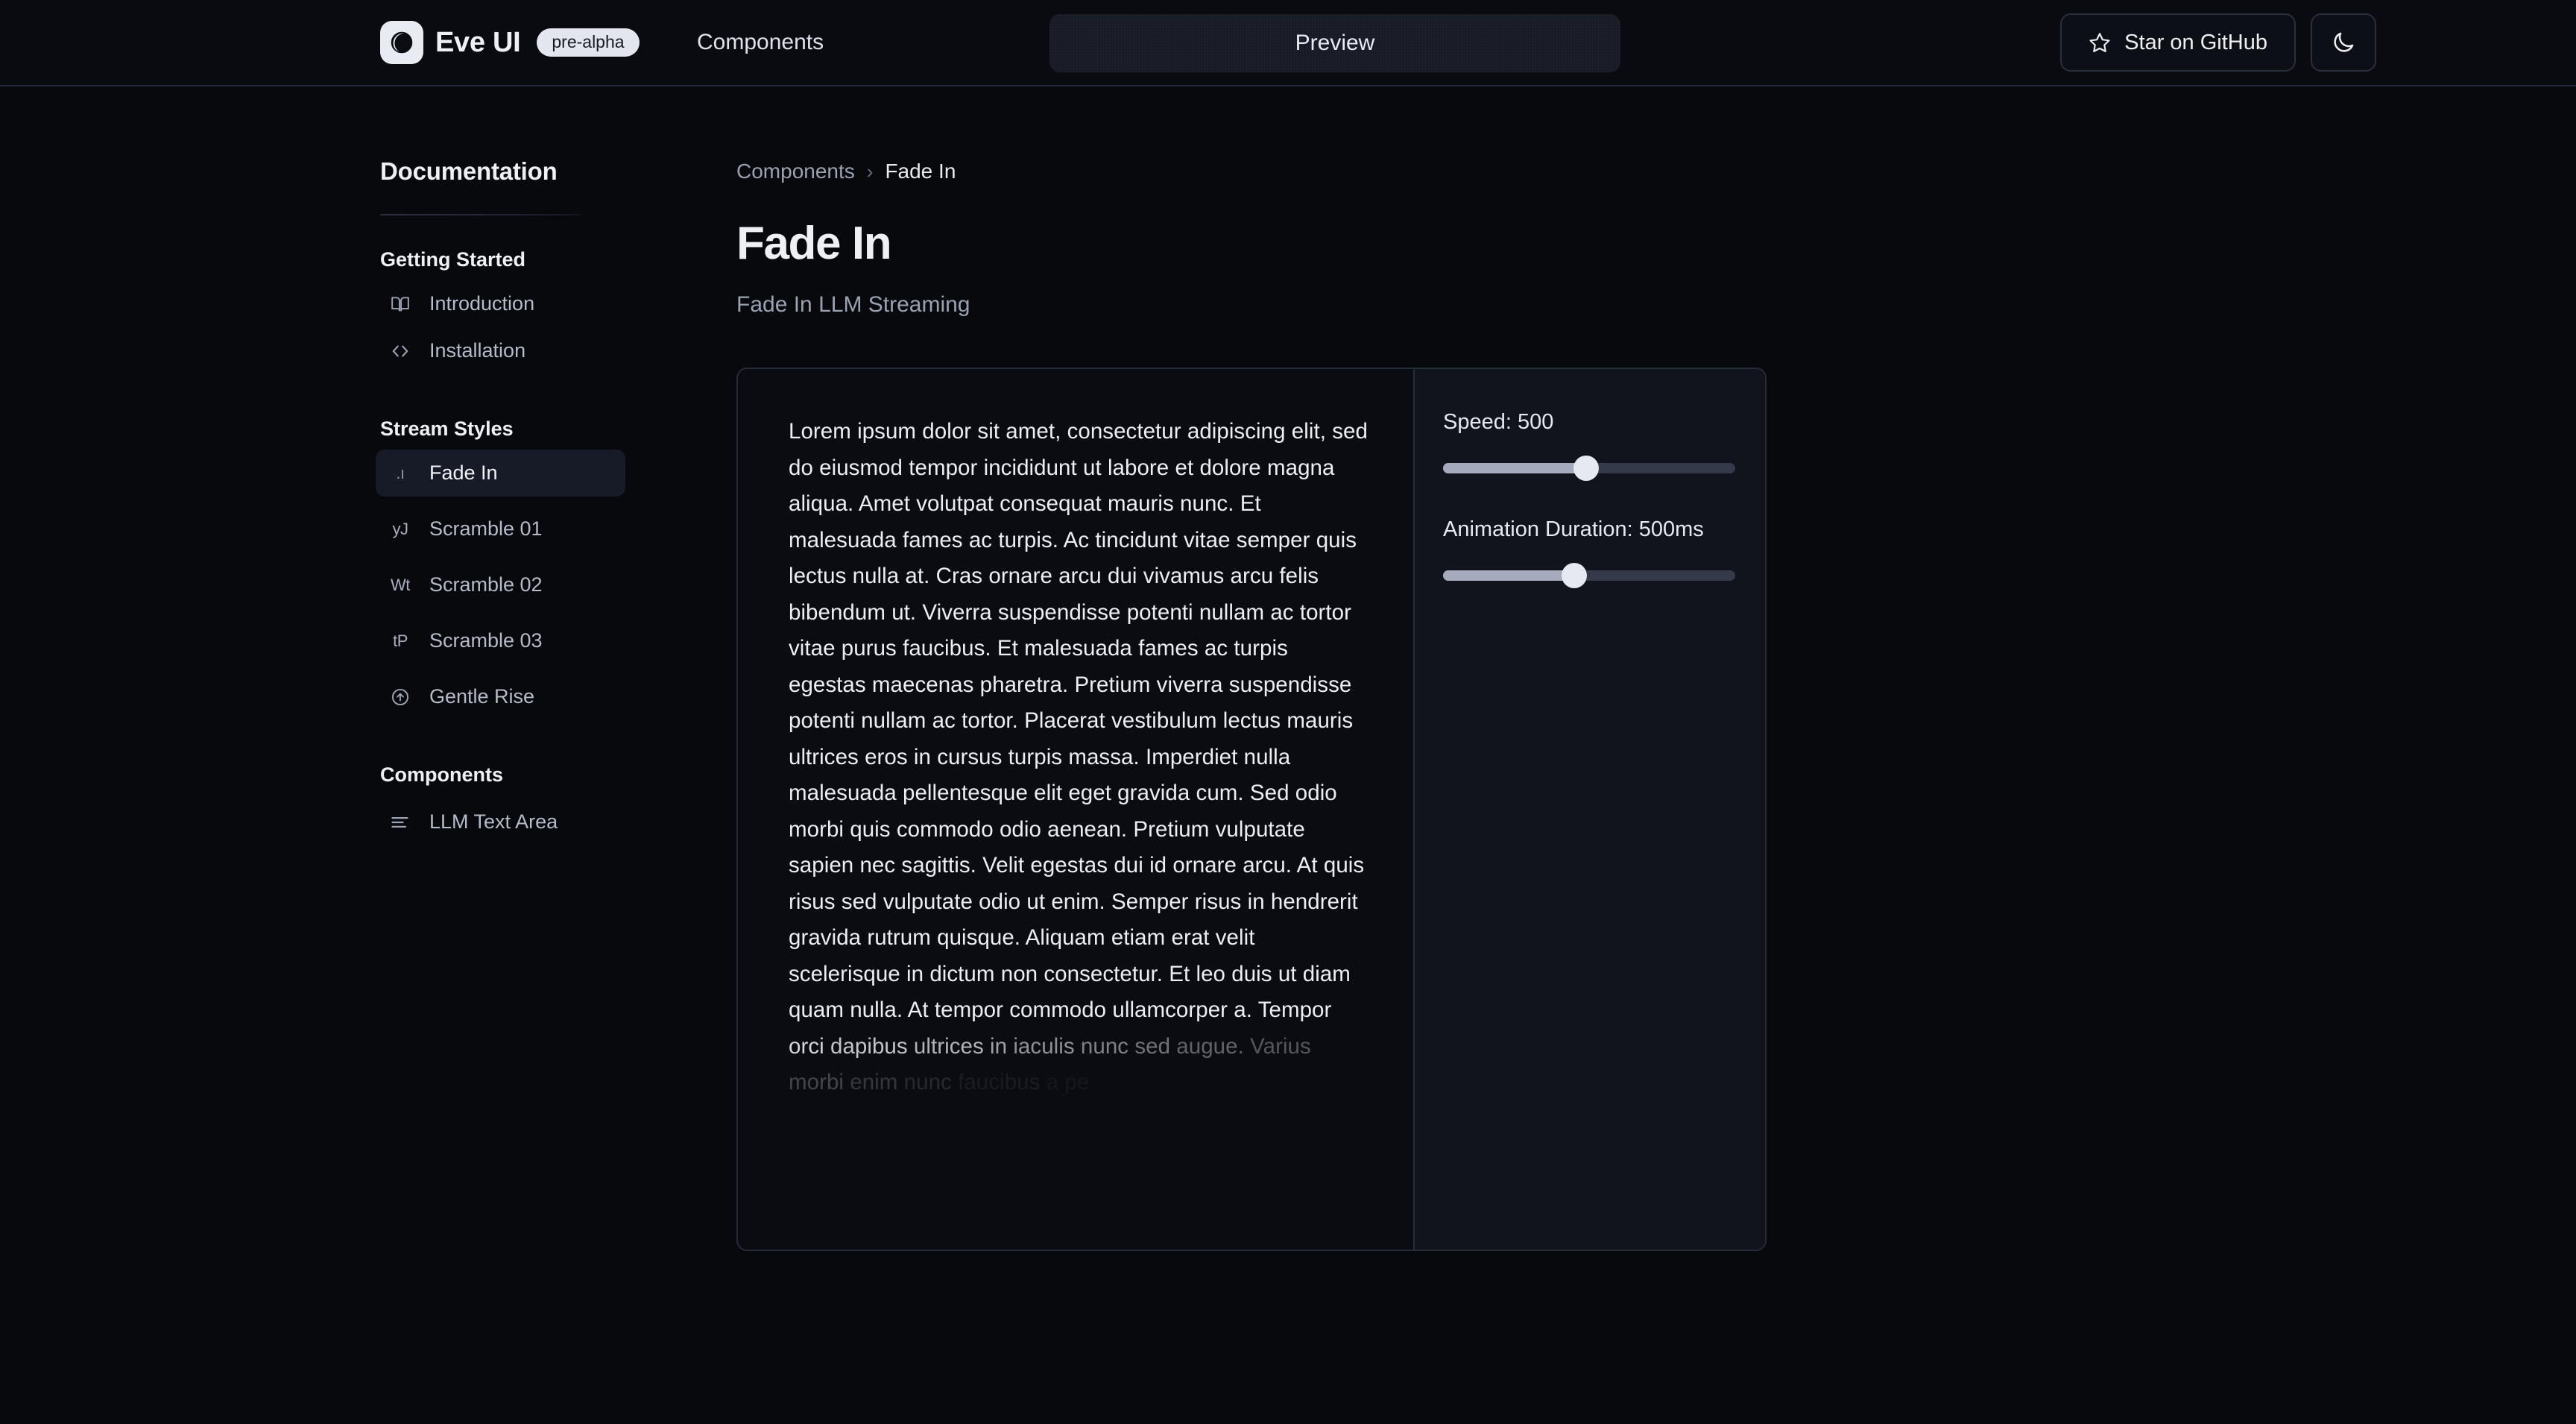 Image resolution: width=2576 pixels, height=1424 pixels. What do you see at coordinates (401, 304) in the screenshot?
I see `book-open-icon` at bounding box center [401, 304].